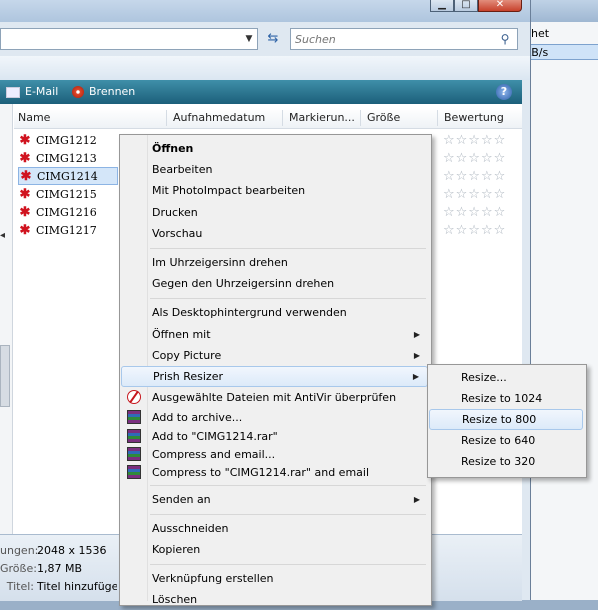 The height and width of the screenshot is (610, 598). What do you see at coordinates (274, 169) in the screenshot?
I see `menu-item-edit: Bearbeiten` at bounding box center [274, 169].